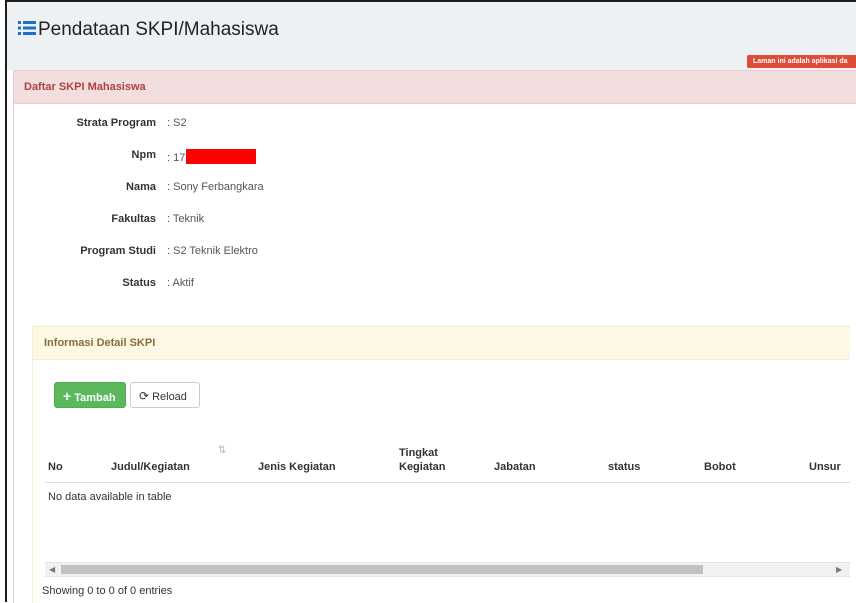 This screenshot has height=603, width=856. I want to click on npm-text: : 17, so click(176, 158).